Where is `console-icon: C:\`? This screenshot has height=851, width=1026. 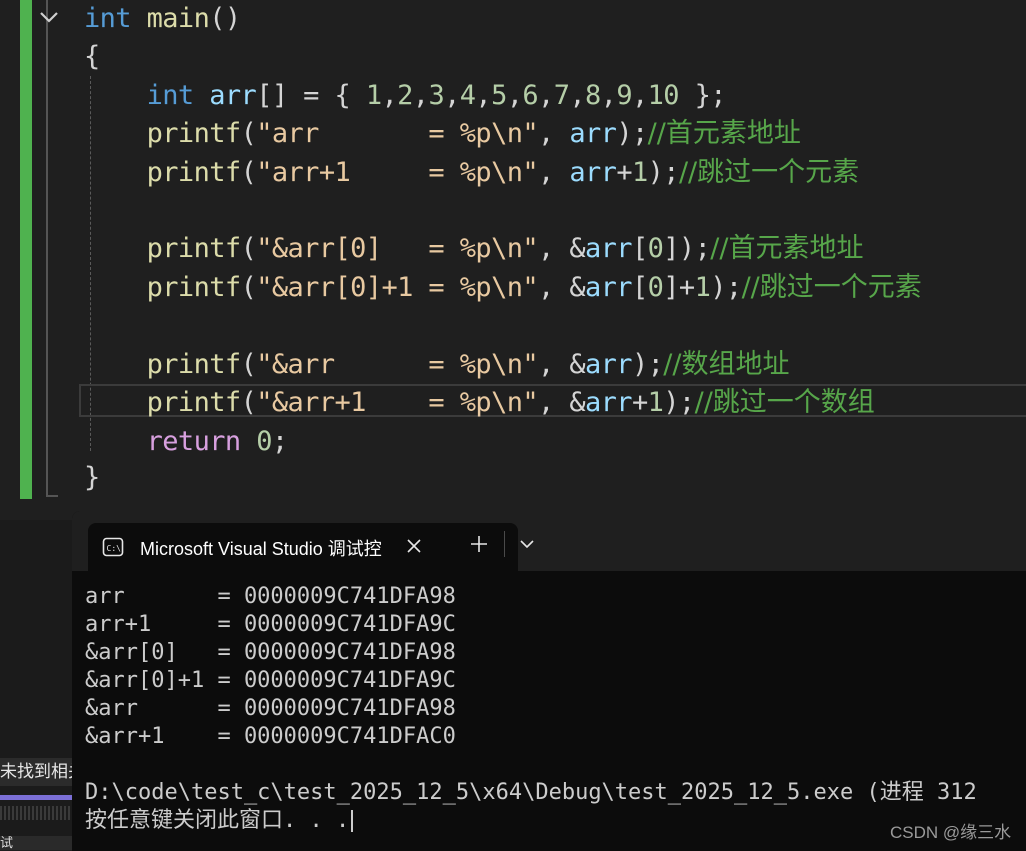 console-icon: C:\ is located at coordinates (113, 547).